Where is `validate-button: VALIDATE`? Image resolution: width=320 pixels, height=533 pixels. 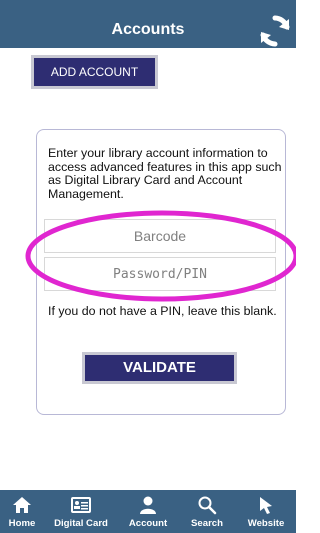 validate-button: VALIDATE is located at coordinates (159, 368).